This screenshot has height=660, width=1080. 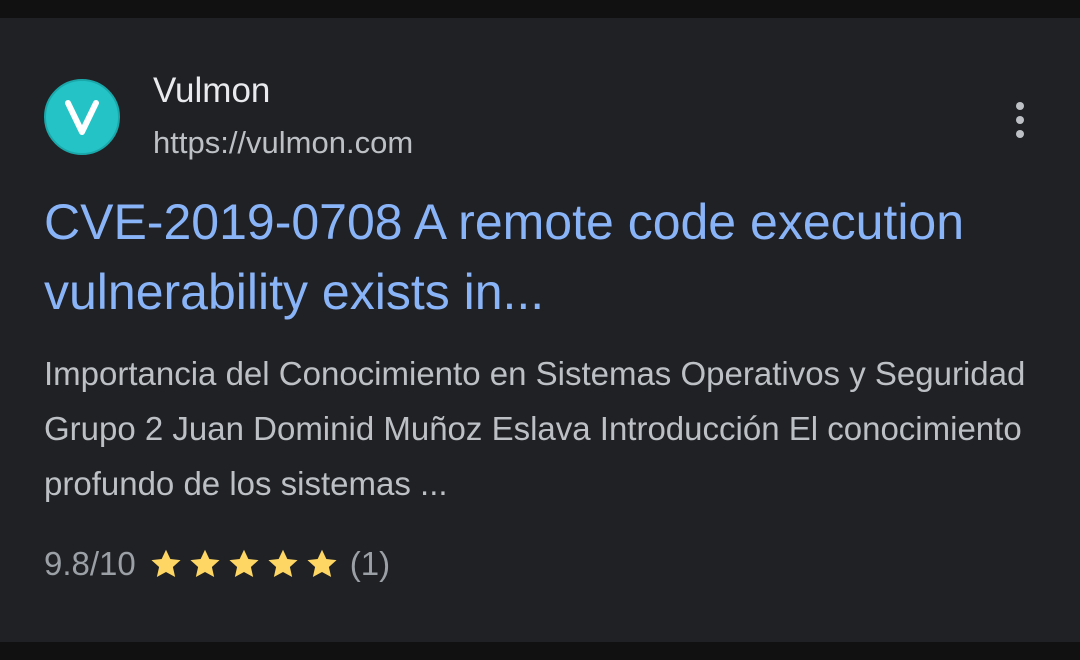 I want to click on bottom-divider, so click(x=540, y=651).